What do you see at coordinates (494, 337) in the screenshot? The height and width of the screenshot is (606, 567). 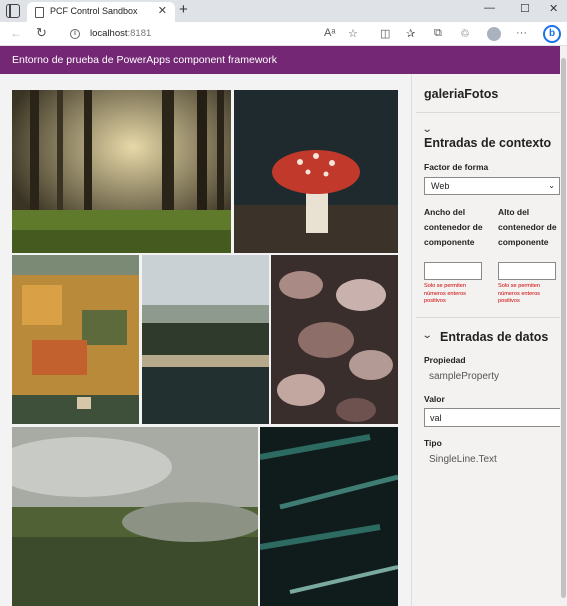 I see `data-inputs-heading: Entradas de datos` at bounding box center [494, 337].